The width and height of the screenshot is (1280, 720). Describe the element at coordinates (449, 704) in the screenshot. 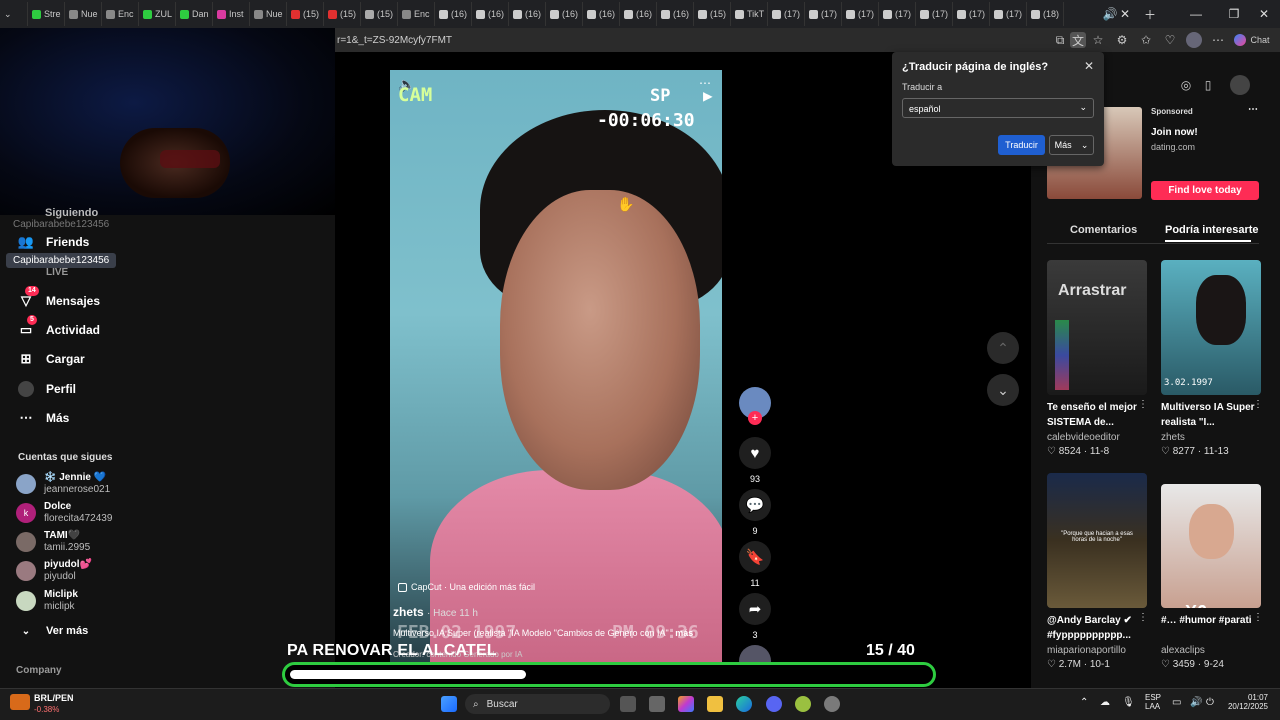

I see `windows-start-icon` at that location.